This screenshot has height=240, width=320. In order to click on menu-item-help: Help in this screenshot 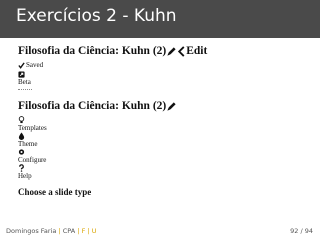, I will do `click(97, 172)`.